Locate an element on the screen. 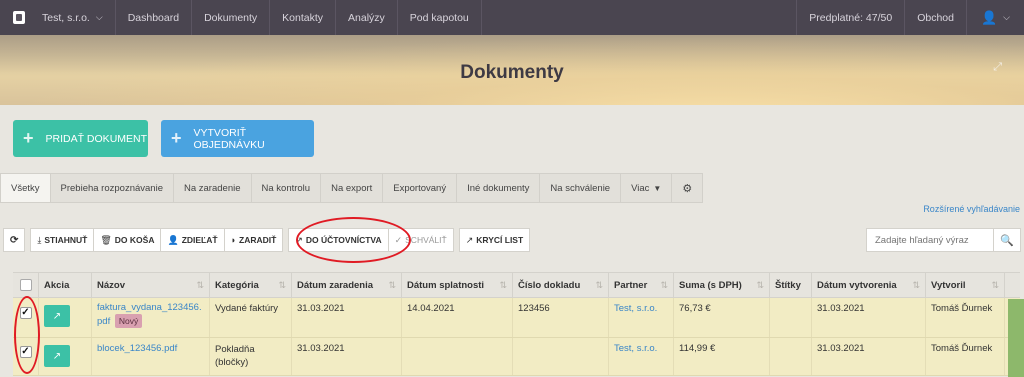  user-menu: 👤 ⌵ is located at coordinates (994, 17).